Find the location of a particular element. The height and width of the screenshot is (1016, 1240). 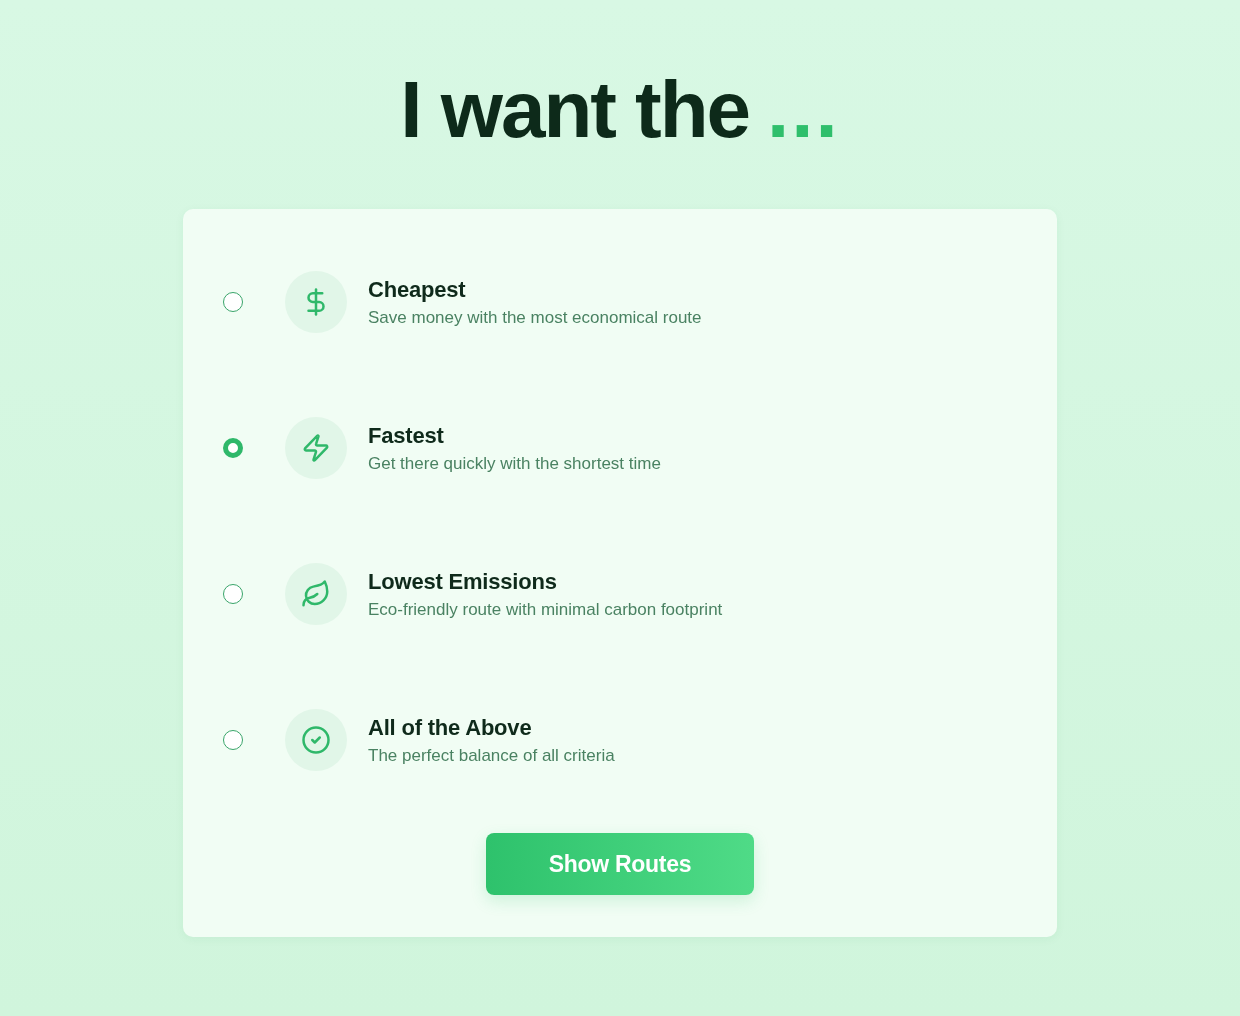

option-title: All of the Above is located at coordinates (491, 727).